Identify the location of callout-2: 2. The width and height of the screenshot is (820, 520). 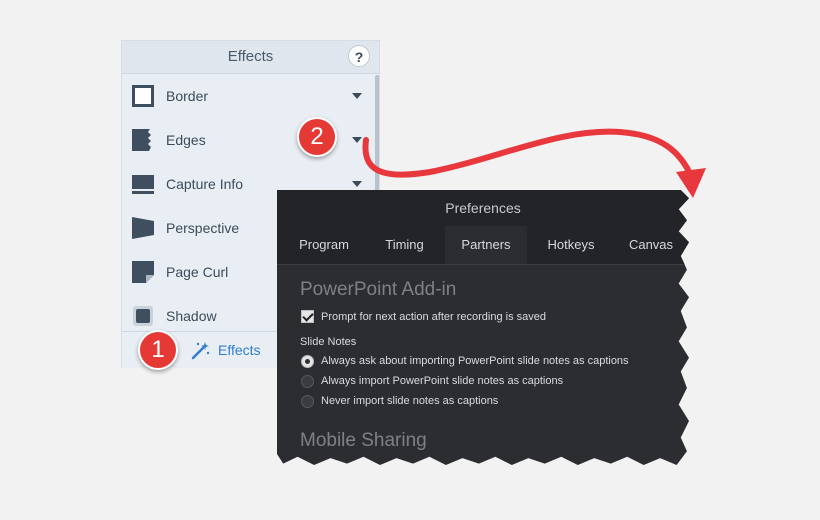
(317, 137).